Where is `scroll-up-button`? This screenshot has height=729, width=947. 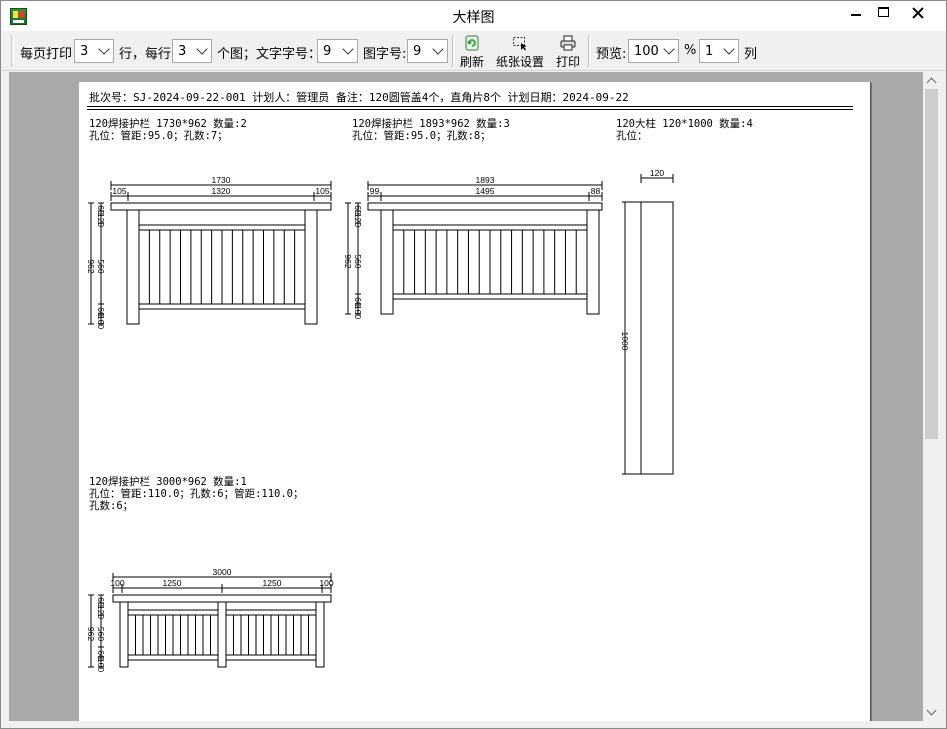 scroll-up-button is located at coordinates (931, 80).